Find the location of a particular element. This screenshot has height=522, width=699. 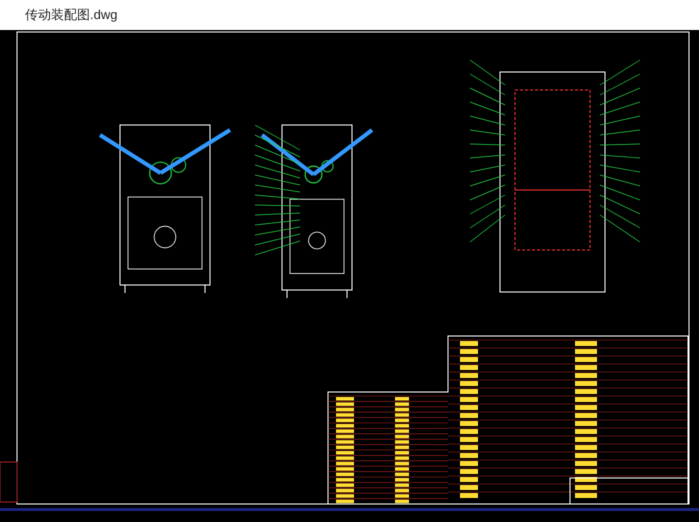

window-title: 传动装配图.dwg is located at coordinates (71, 15).